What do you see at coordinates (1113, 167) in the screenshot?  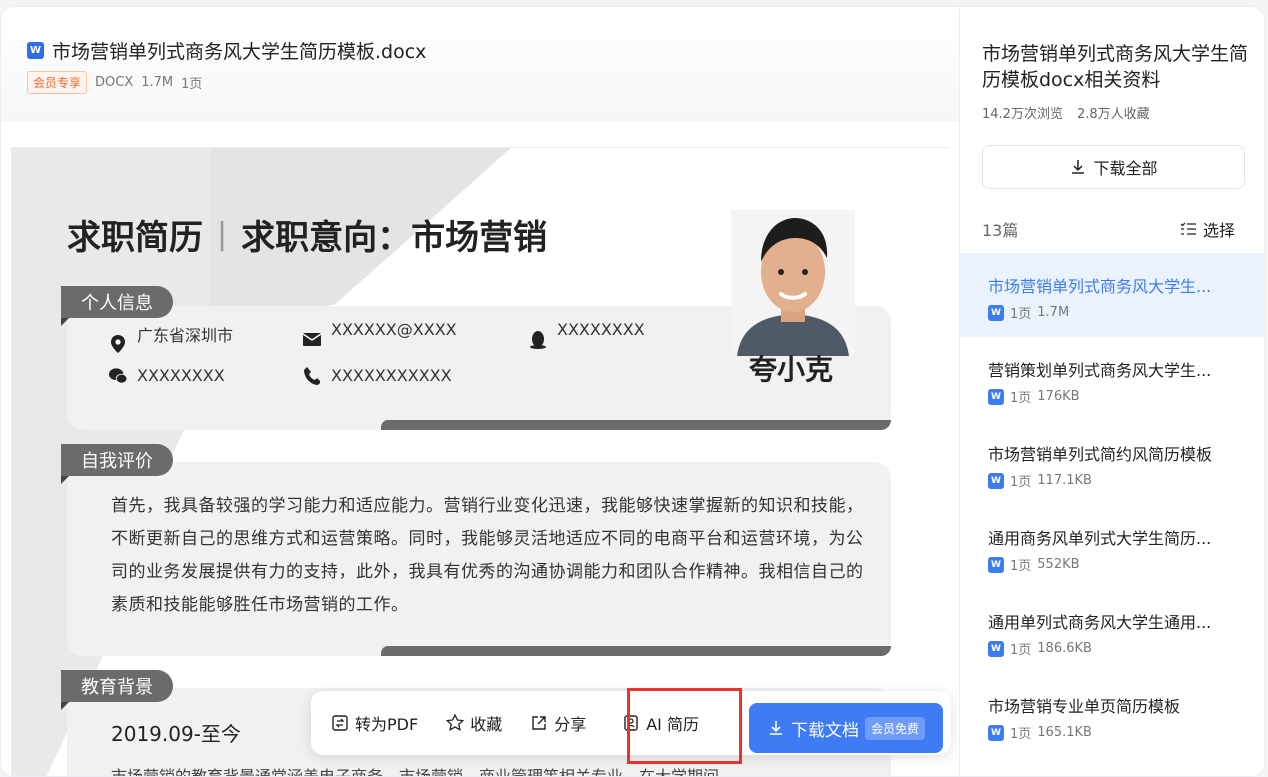 I see `download-all-button: 下载全部` at bounding box center [1113, 167].